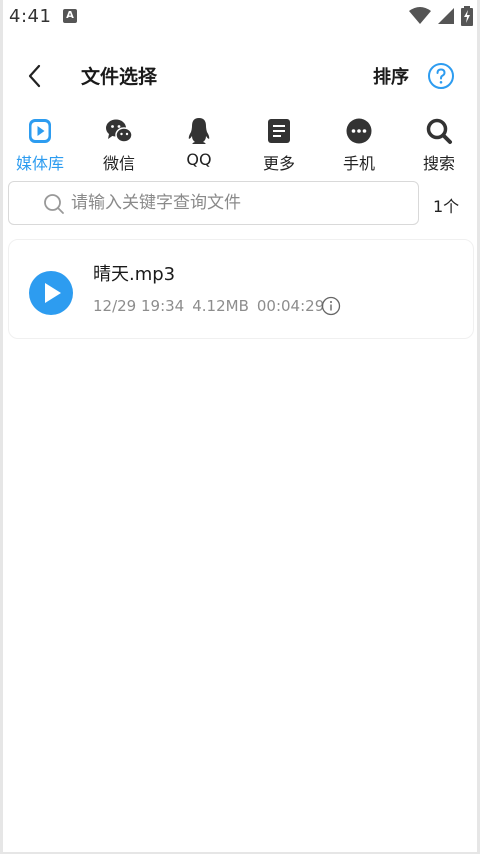  I want to click on phone-dots-icon, so click(359, 131).